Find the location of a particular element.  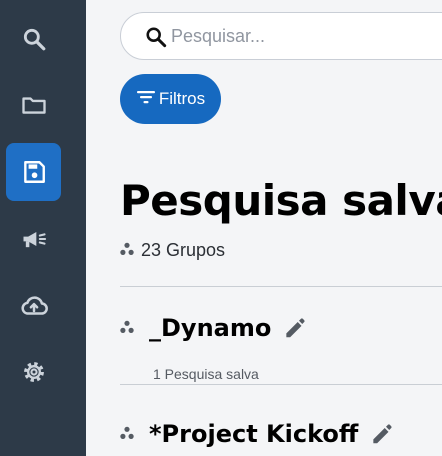

group-name: _Dynamo is located at coordinates (210, 328).